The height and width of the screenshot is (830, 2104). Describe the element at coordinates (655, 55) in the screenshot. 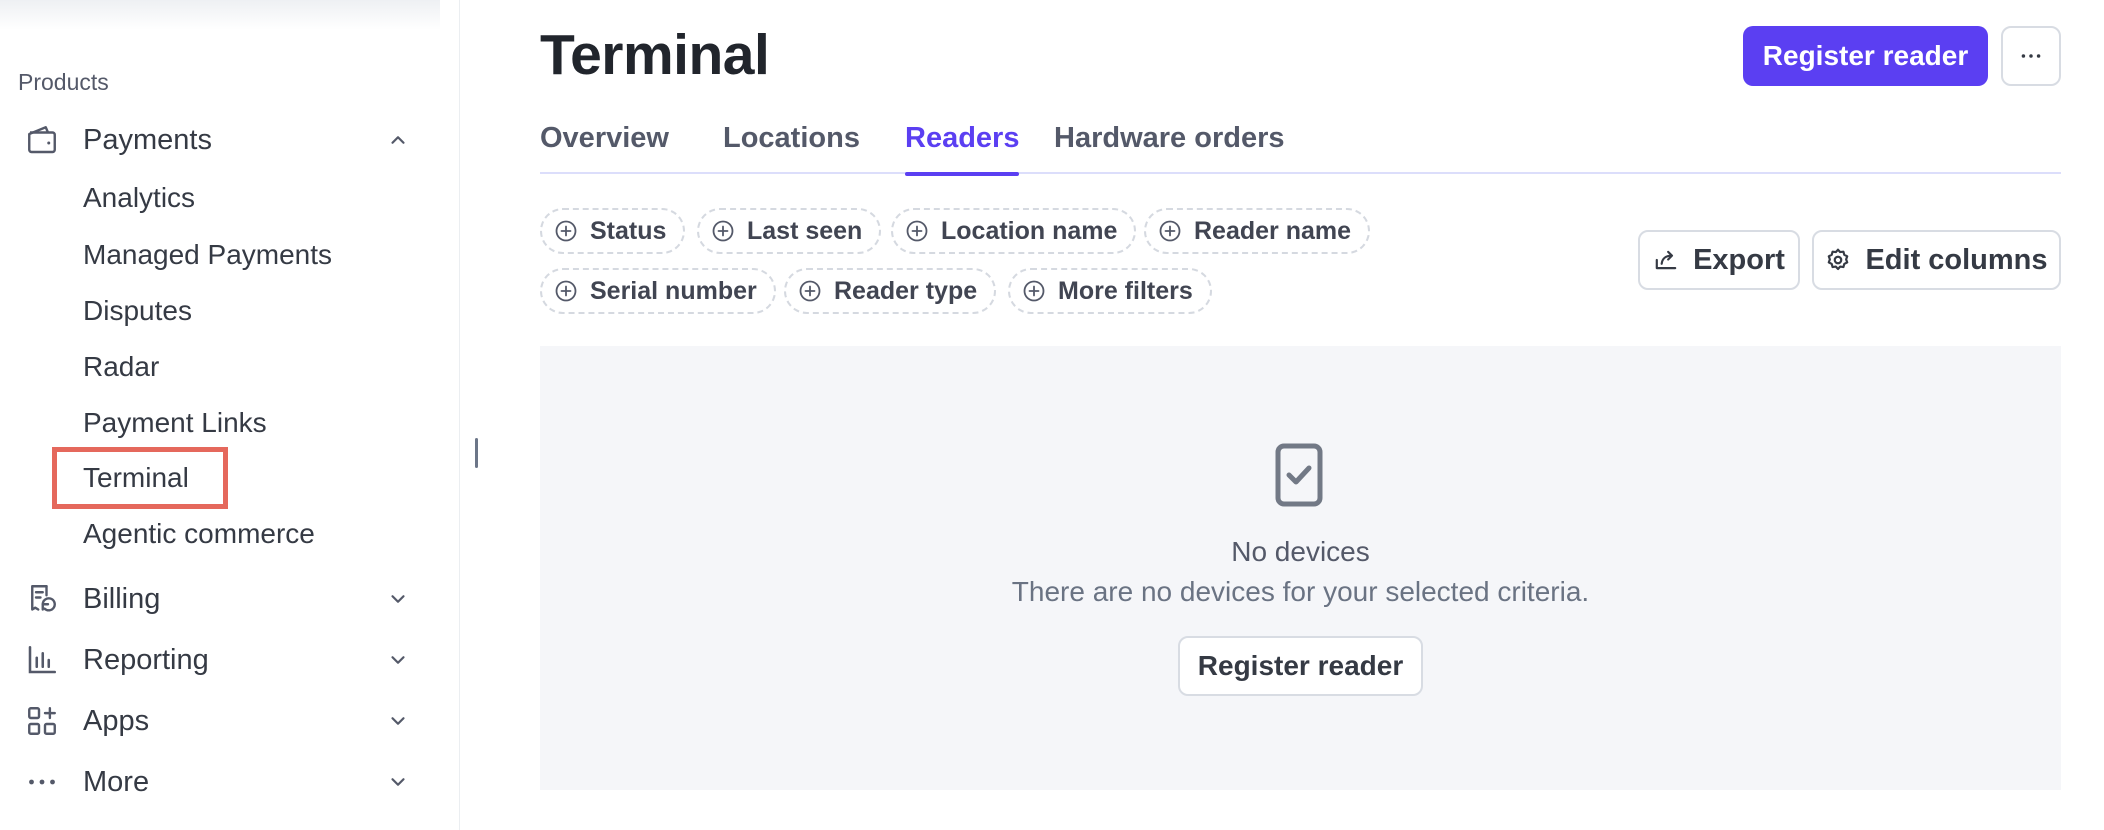

I see `page-title: Terminal` at that location.